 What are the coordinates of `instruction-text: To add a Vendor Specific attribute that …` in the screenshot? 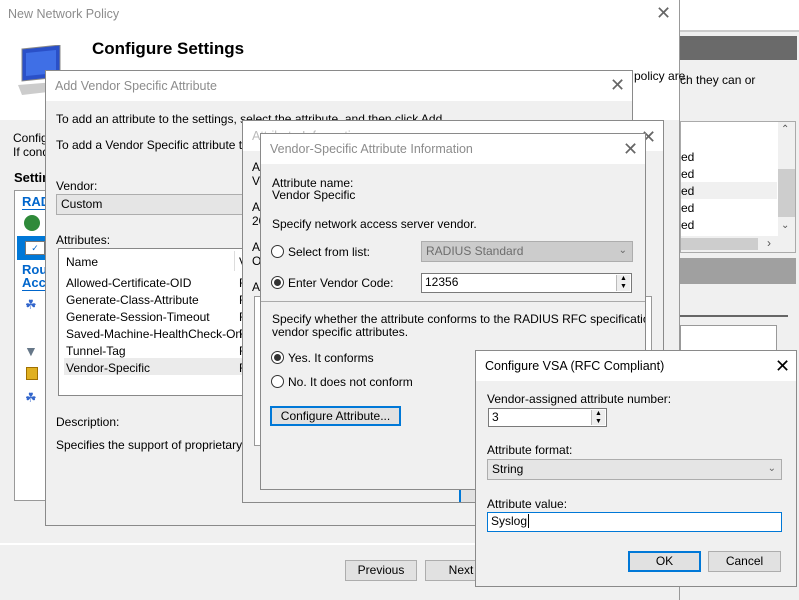 It's located at (160, 145).